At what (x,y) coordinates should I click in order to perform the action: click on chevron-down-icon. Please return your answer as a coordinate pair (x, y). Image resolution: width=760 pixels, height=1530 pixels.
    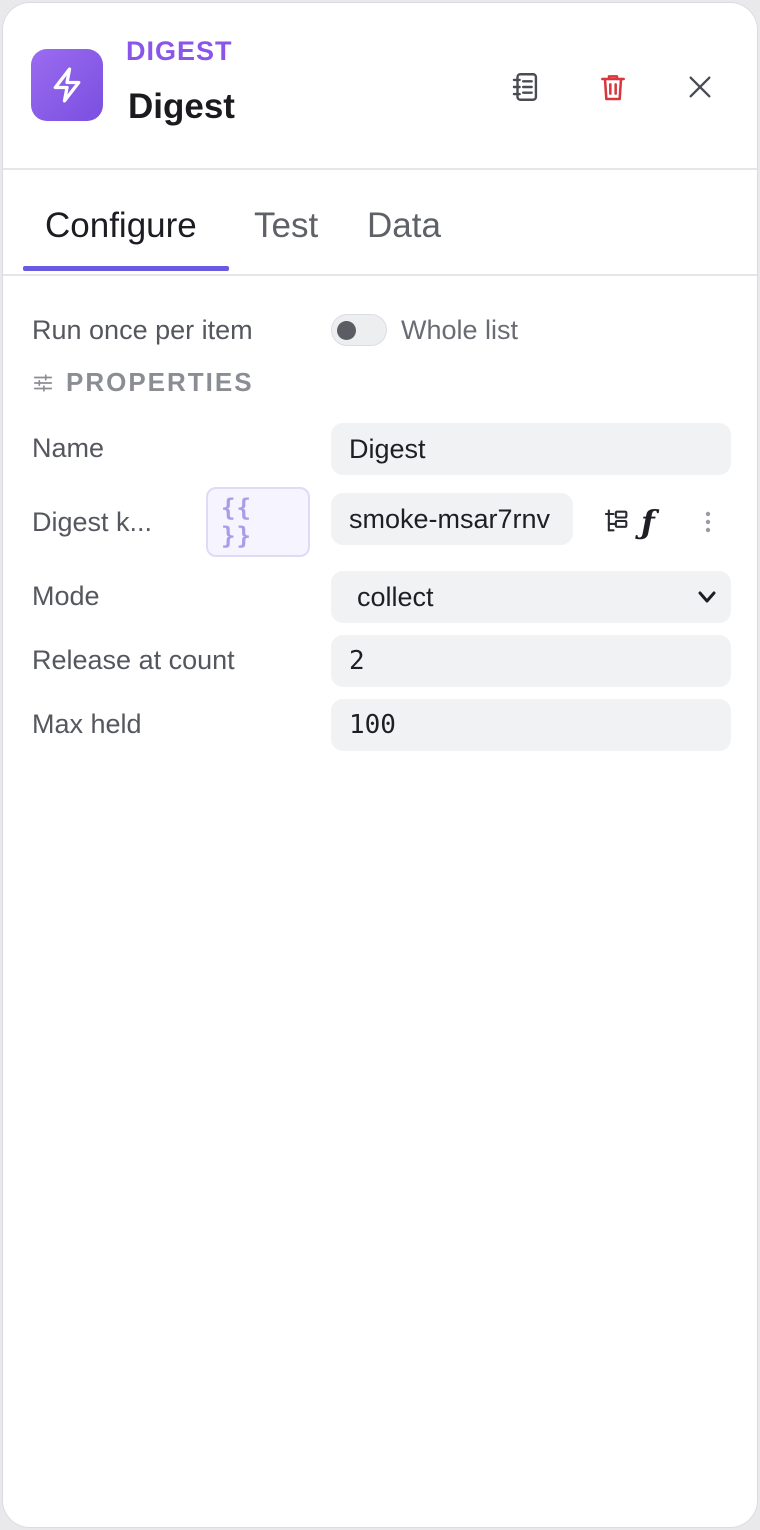
    Looking at the image, I should click on (707, 597).